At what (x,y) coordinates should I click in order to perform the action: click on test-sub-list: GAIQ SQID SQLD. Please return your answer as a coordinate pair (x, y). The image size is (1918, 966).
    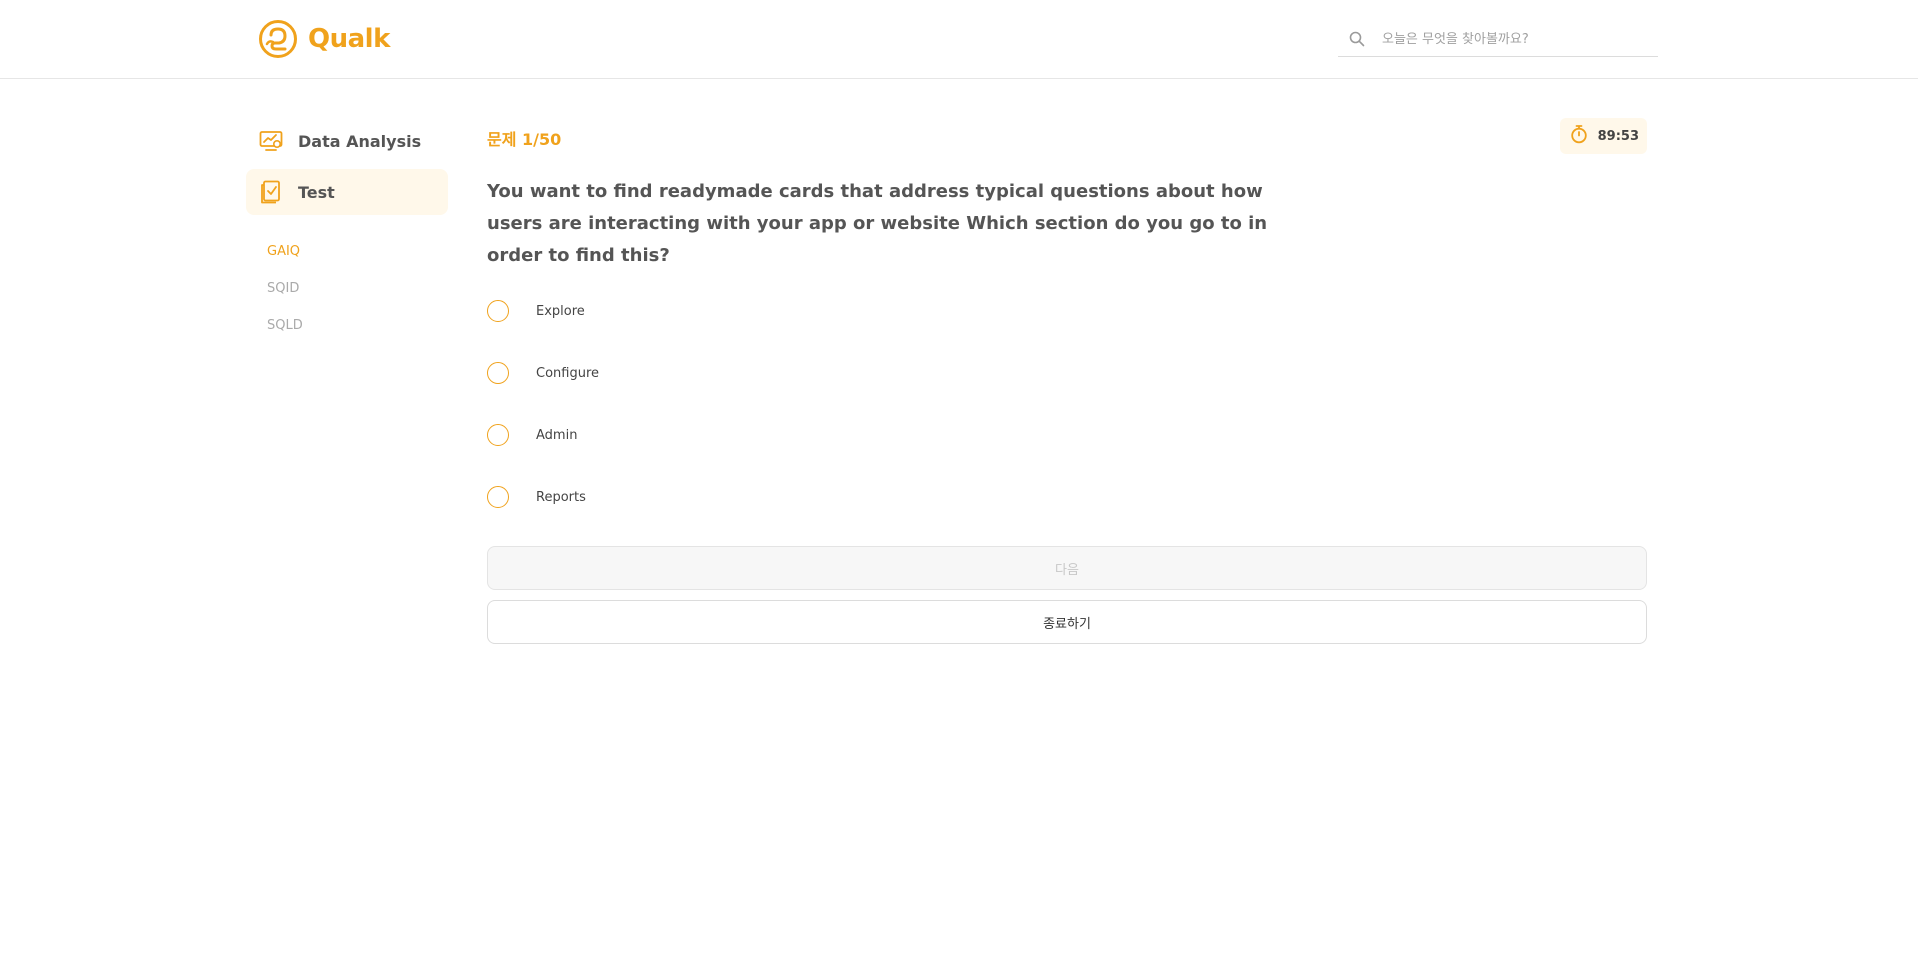
    Looking at the image, I should click on (347, 288).